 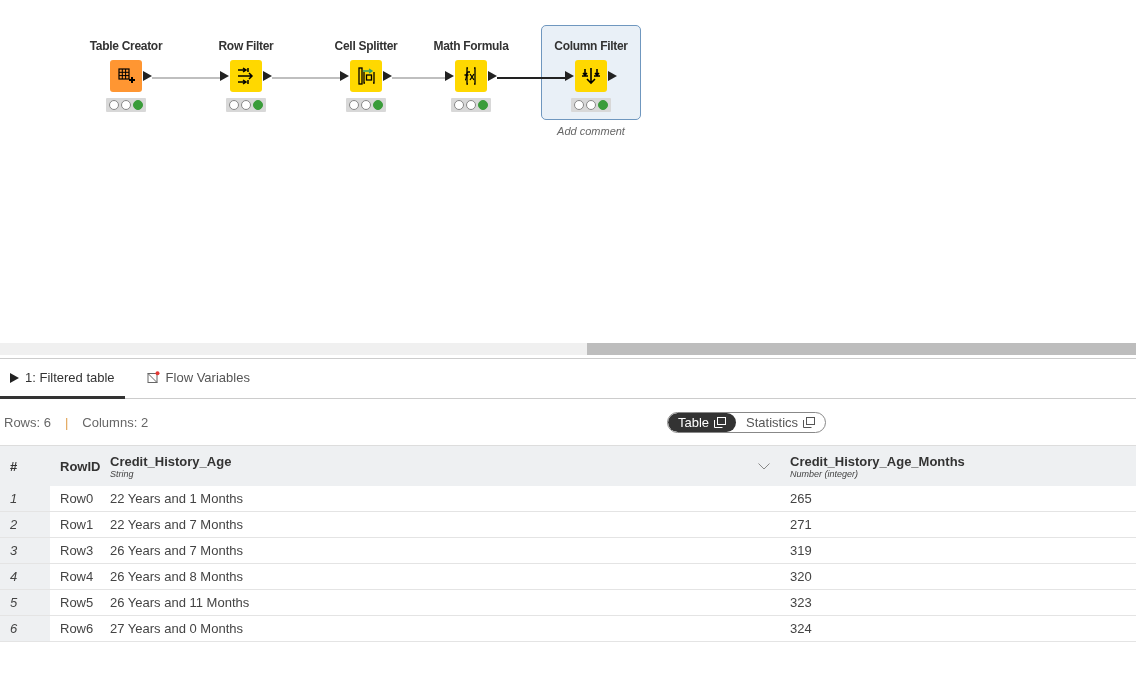 I want to click on row-index: 1, so click(x=14, y=498).